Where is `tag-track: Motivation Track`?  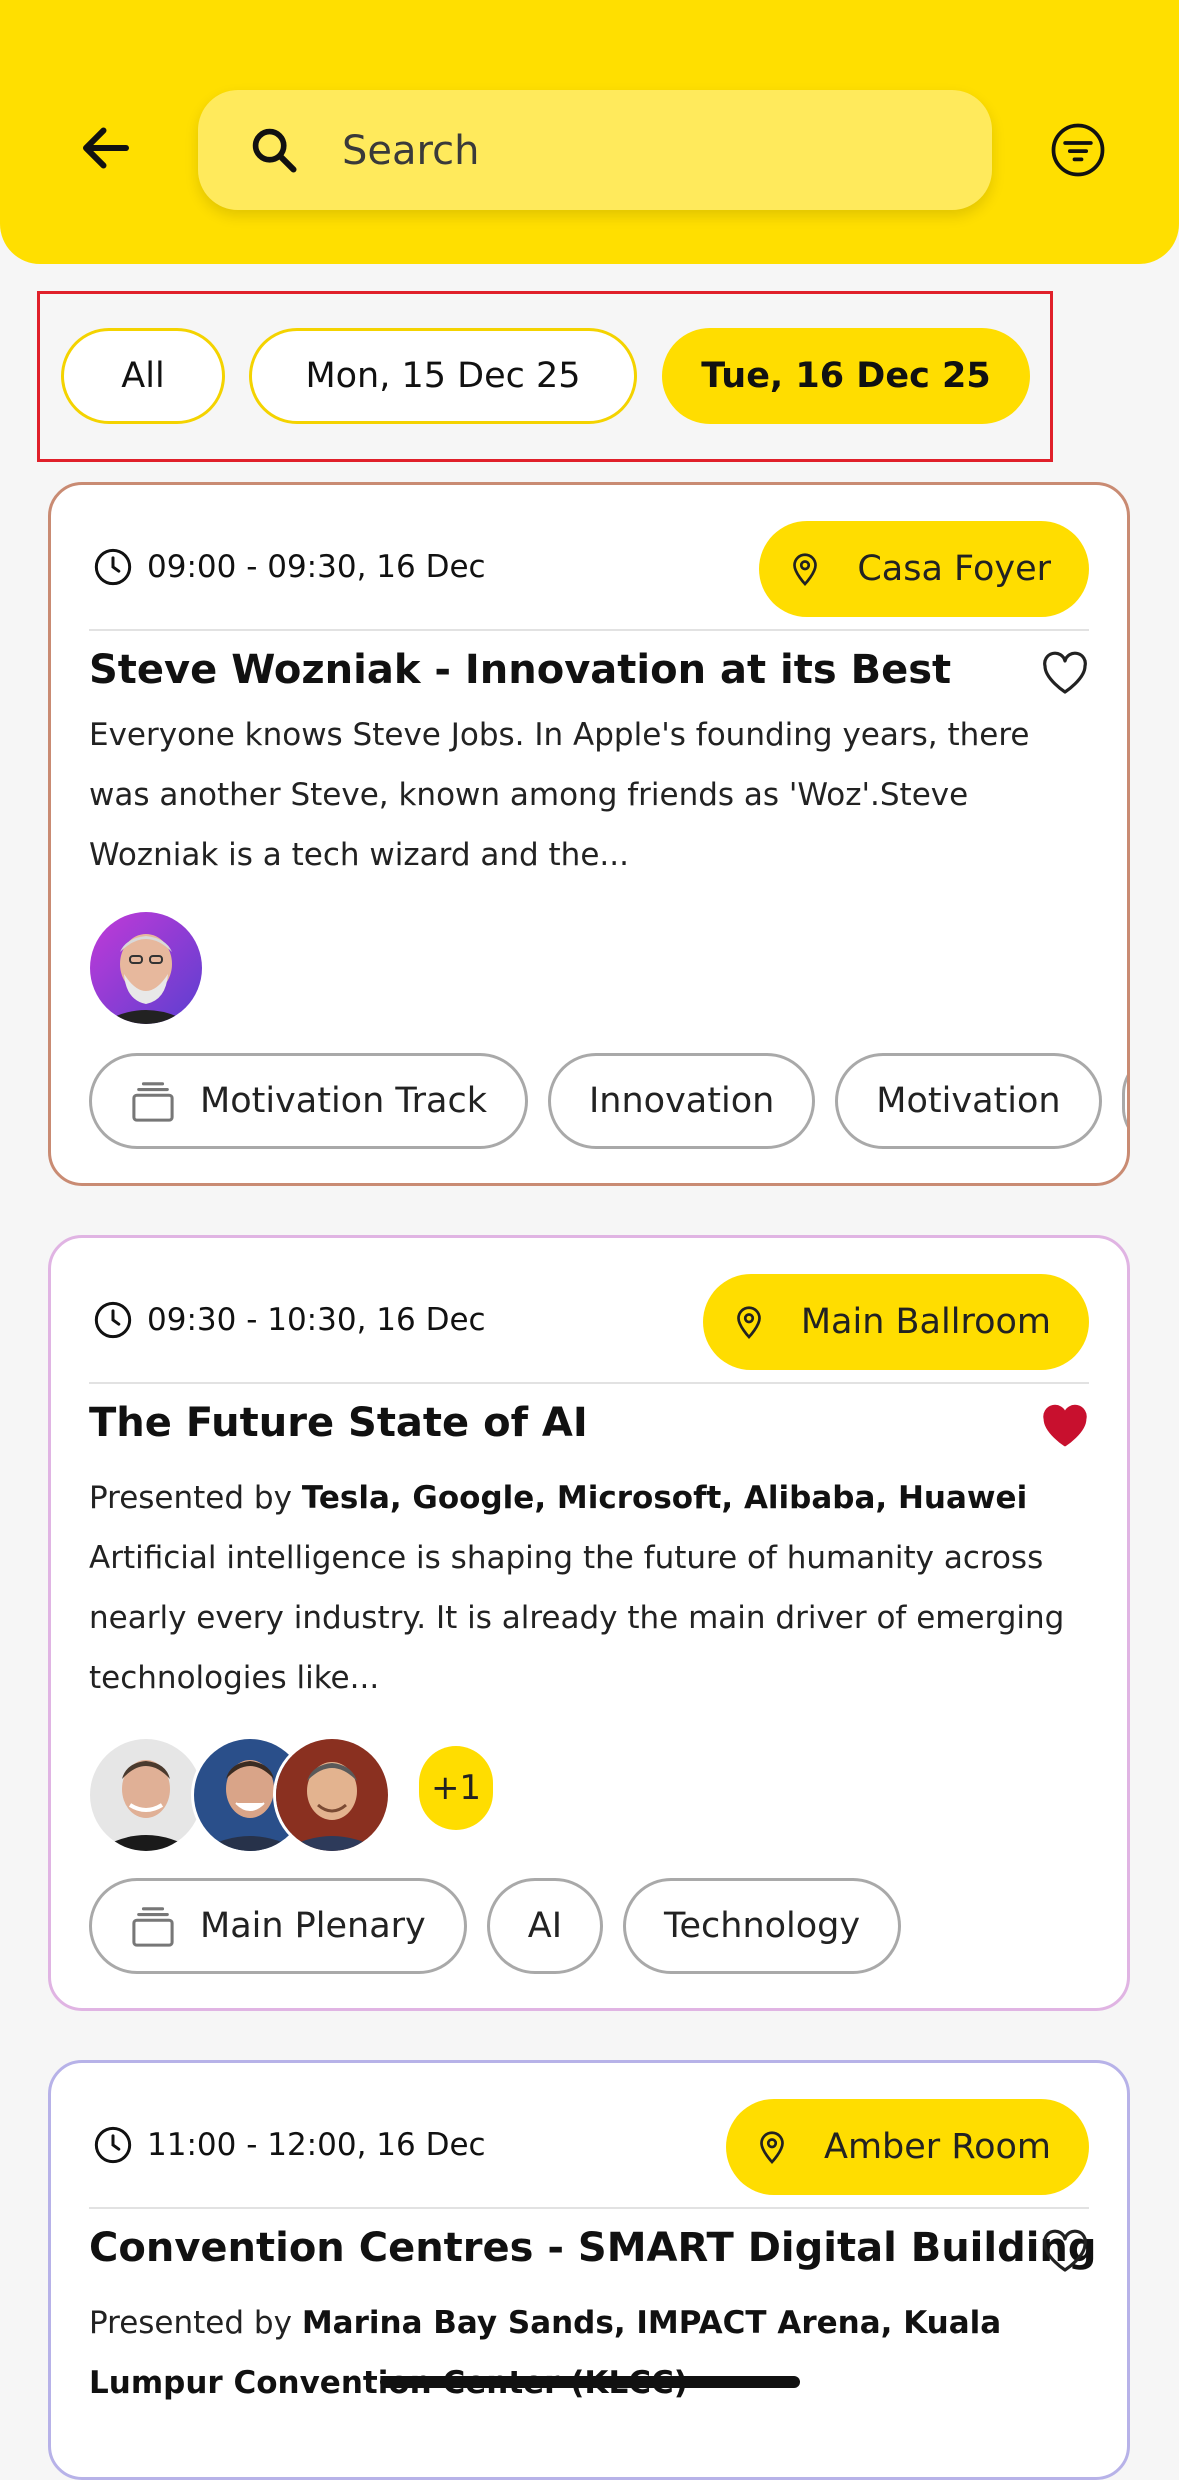 tag-track: Motivation Track is located at coordinates (308, 1101).